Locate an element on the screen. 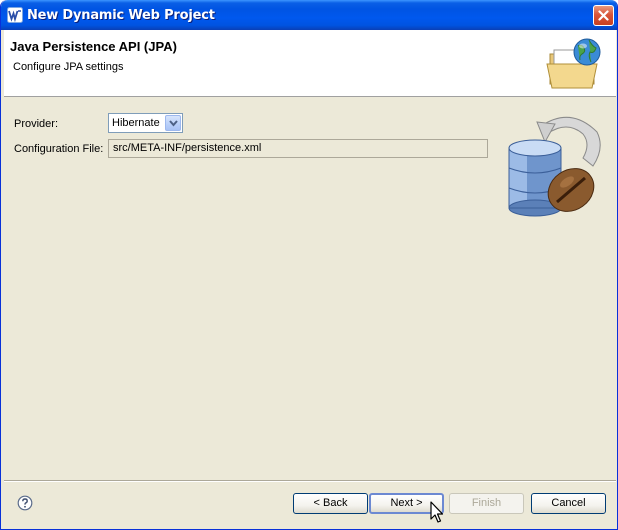  finish-button: Finish is located at coordinates (486, 503).